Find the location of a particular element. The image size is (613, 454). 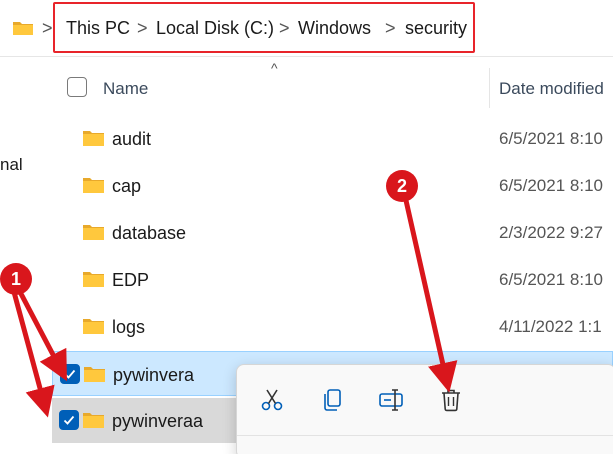

copy-button is located at coordinates (332, 400).